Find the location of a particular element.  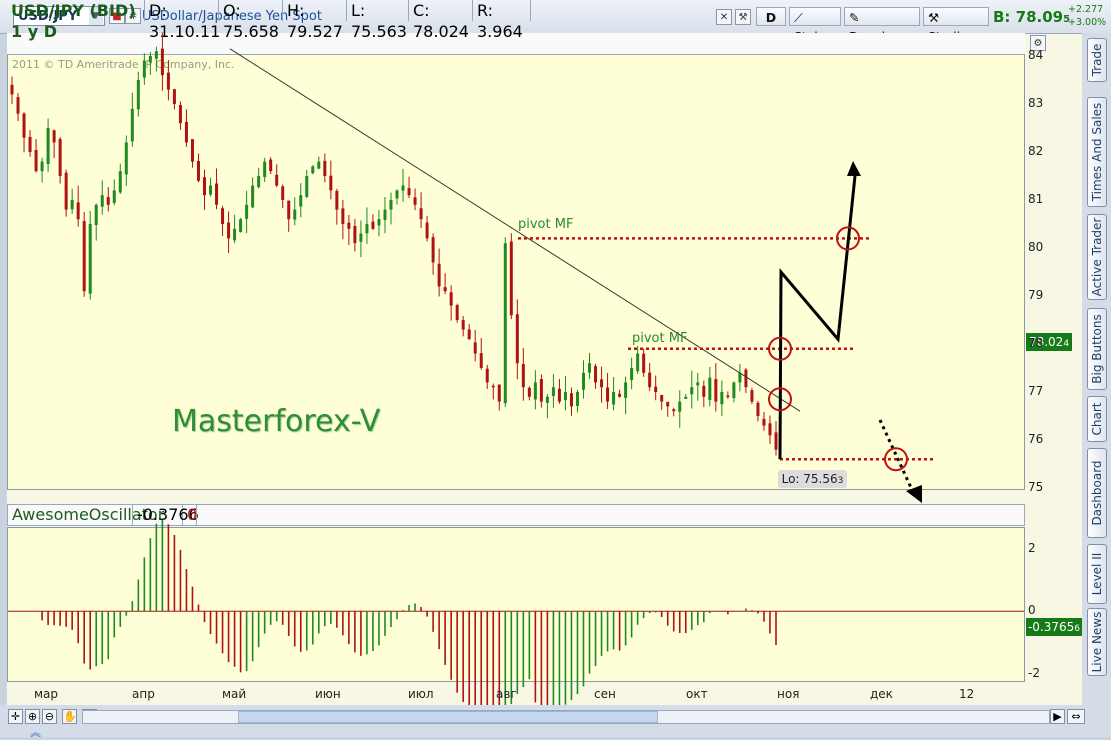

collapse-chevron-icon: ︽ is located at coordinates (35, 732).